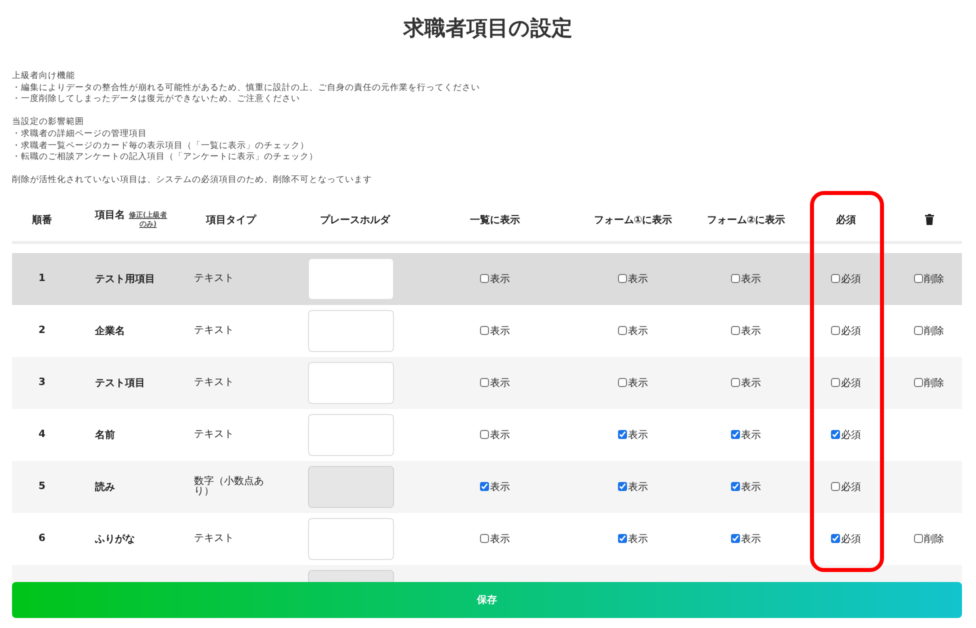  What do you see at coordinates (246, 88) in the screenshot?
I see `note-text: ・編集によりデータの整合性が崩れる可能性があるため、慎重に設計の上、ご自身の責任の元作業を行ってください` at bounding box center [246, 88].